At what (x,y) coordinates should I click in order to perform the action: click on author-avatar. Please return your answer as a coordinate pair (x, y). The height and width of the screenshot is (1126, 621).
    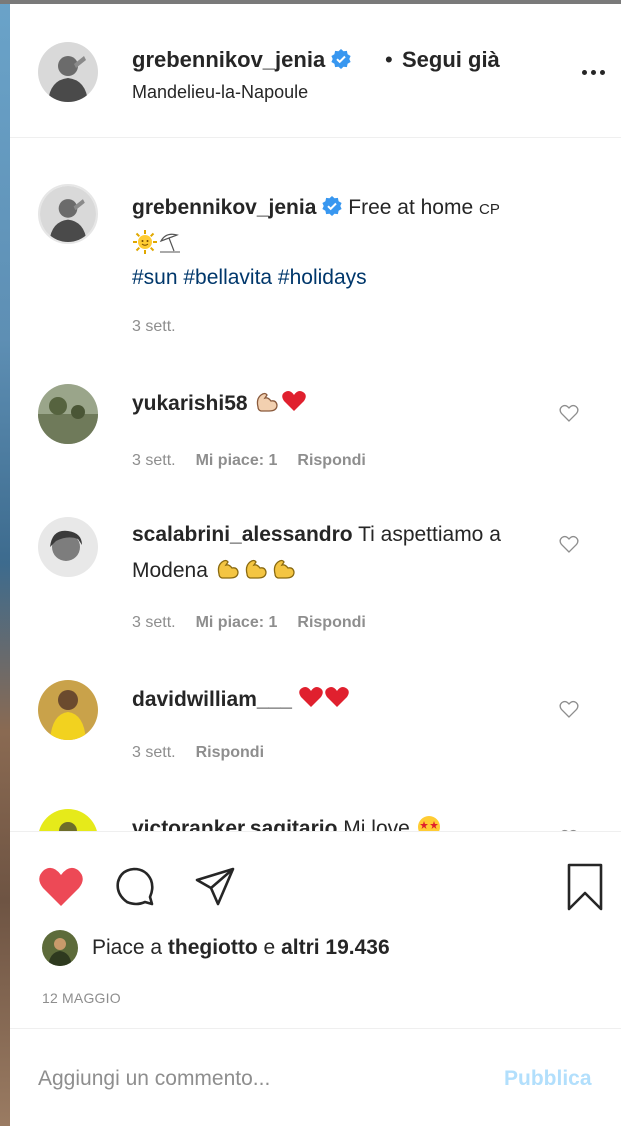
    Looking at the image, I should click on (68, 72).